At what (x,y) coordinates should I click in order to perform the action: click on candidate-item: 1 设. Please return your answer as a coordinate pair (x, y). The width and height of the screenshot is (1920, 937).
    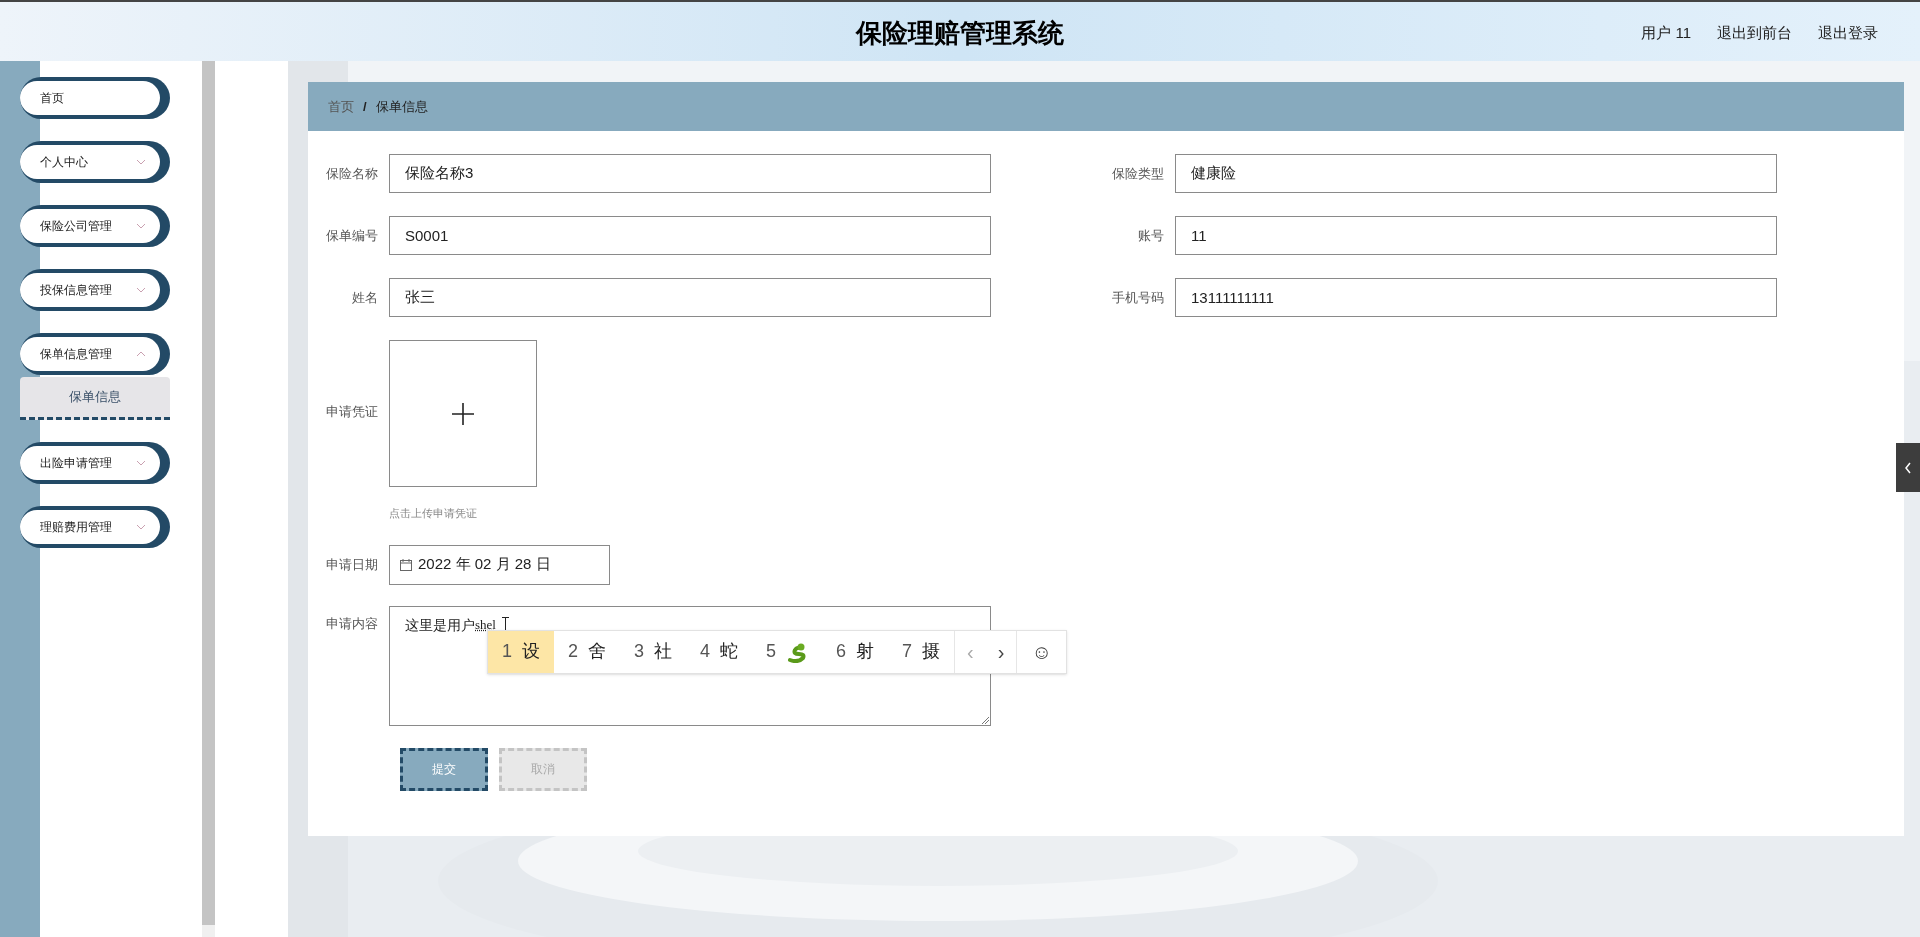
    Looking at the image, I should click on (521, 651).